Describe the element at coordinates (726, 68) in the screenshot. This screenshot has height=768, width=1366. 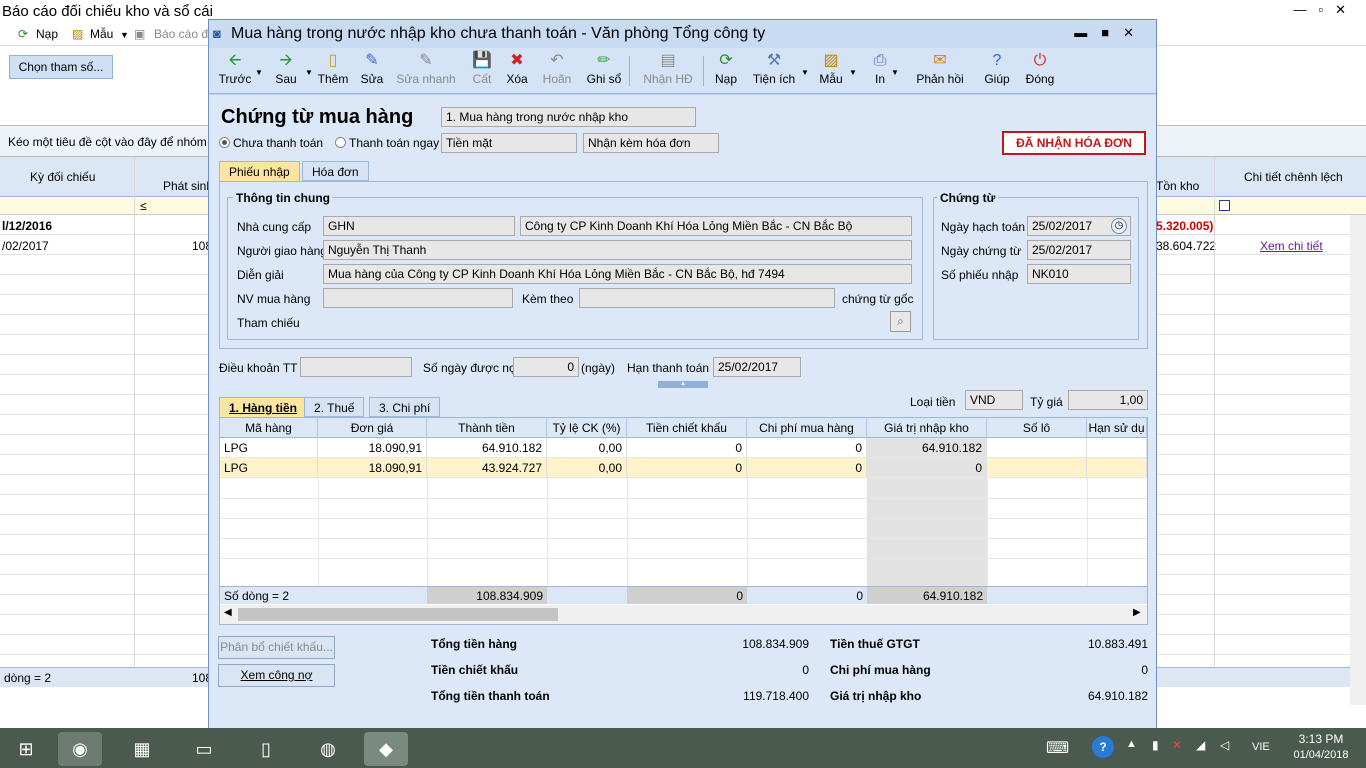
I see `reload-button: ⟳ Nạp` at that location.